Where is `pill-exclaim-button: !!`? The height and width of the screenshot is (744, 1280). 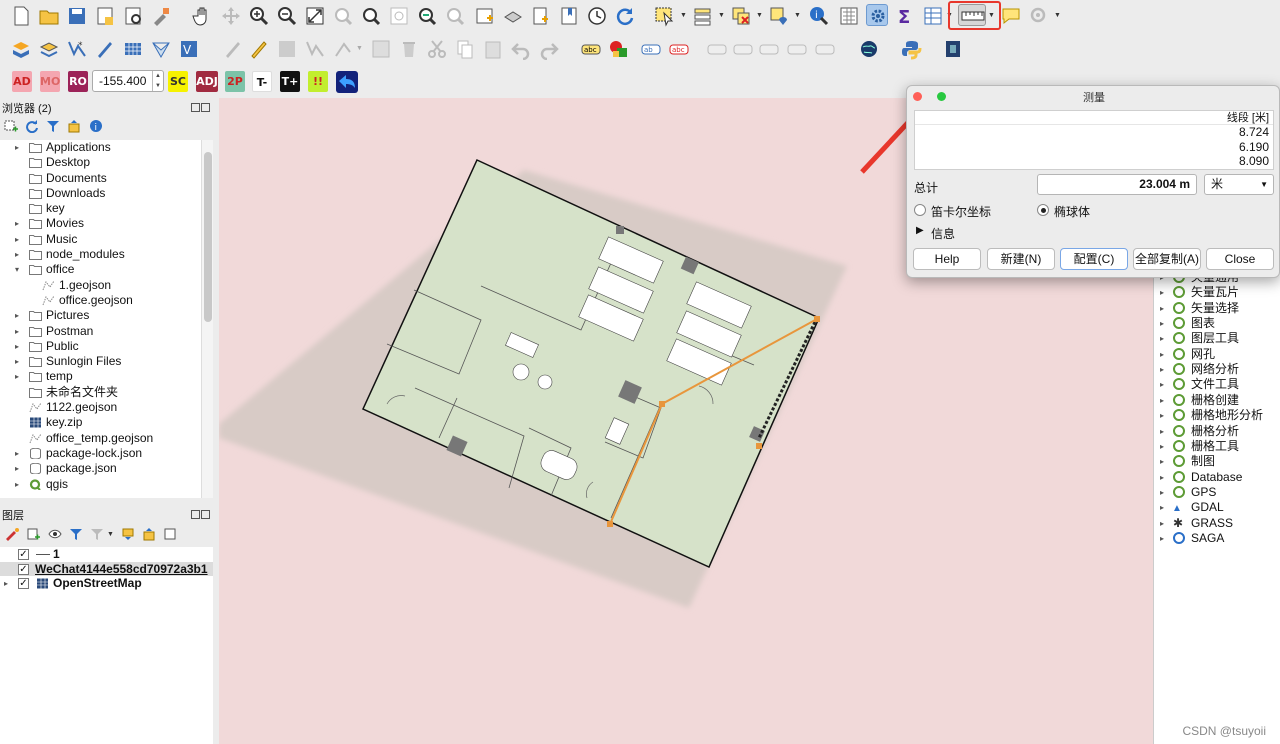 pill-exclaim-button: !! is located at coordinates (318, 81).